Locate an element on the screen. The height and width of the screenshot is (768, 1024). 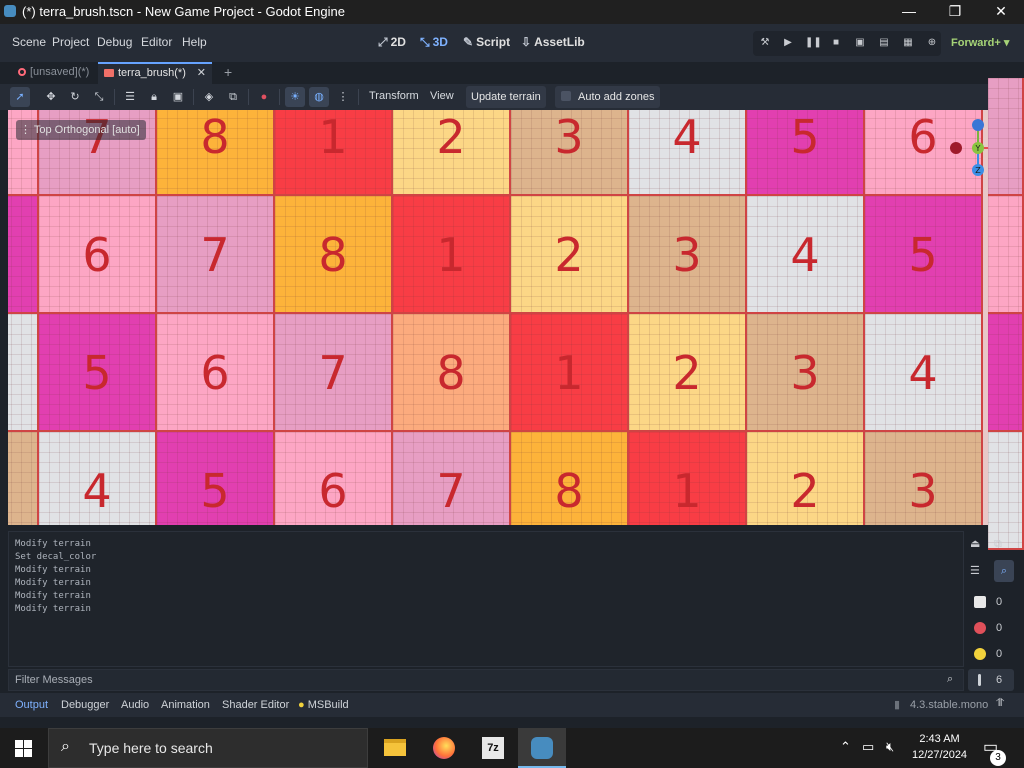
tab-msbuild: ● MSBuild is located at coordinates (323, 705).